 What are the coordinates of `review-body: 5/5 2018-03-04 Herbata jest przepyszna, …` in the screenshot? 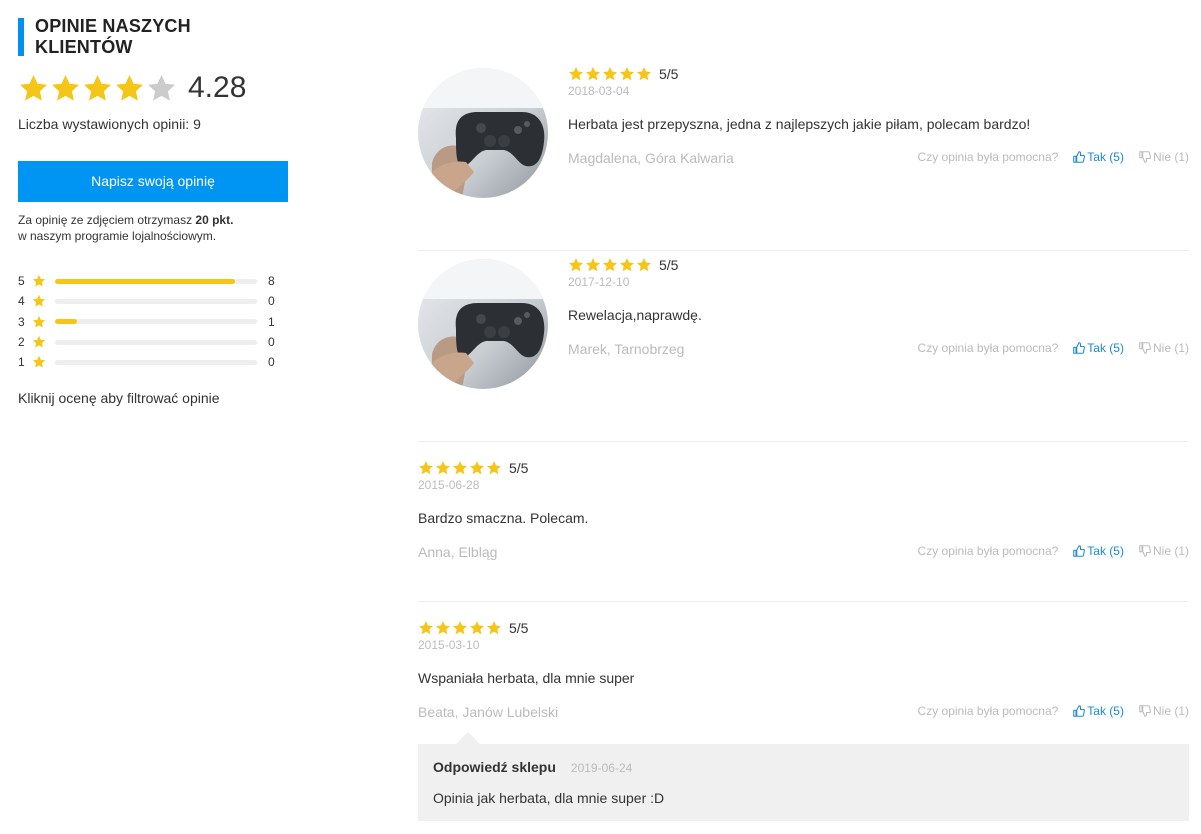 It's located at (878, 118).